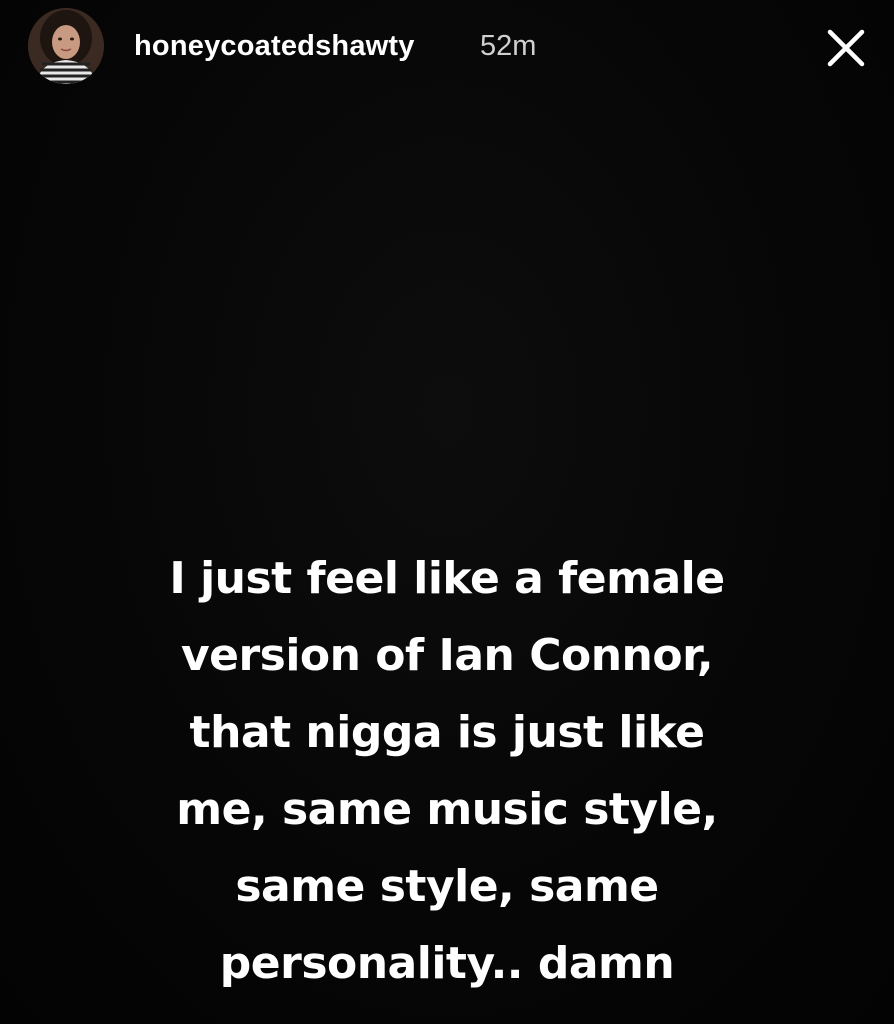 The image size is (894, 1024). I want to click on profile-photo-icon, so click(66, 46).